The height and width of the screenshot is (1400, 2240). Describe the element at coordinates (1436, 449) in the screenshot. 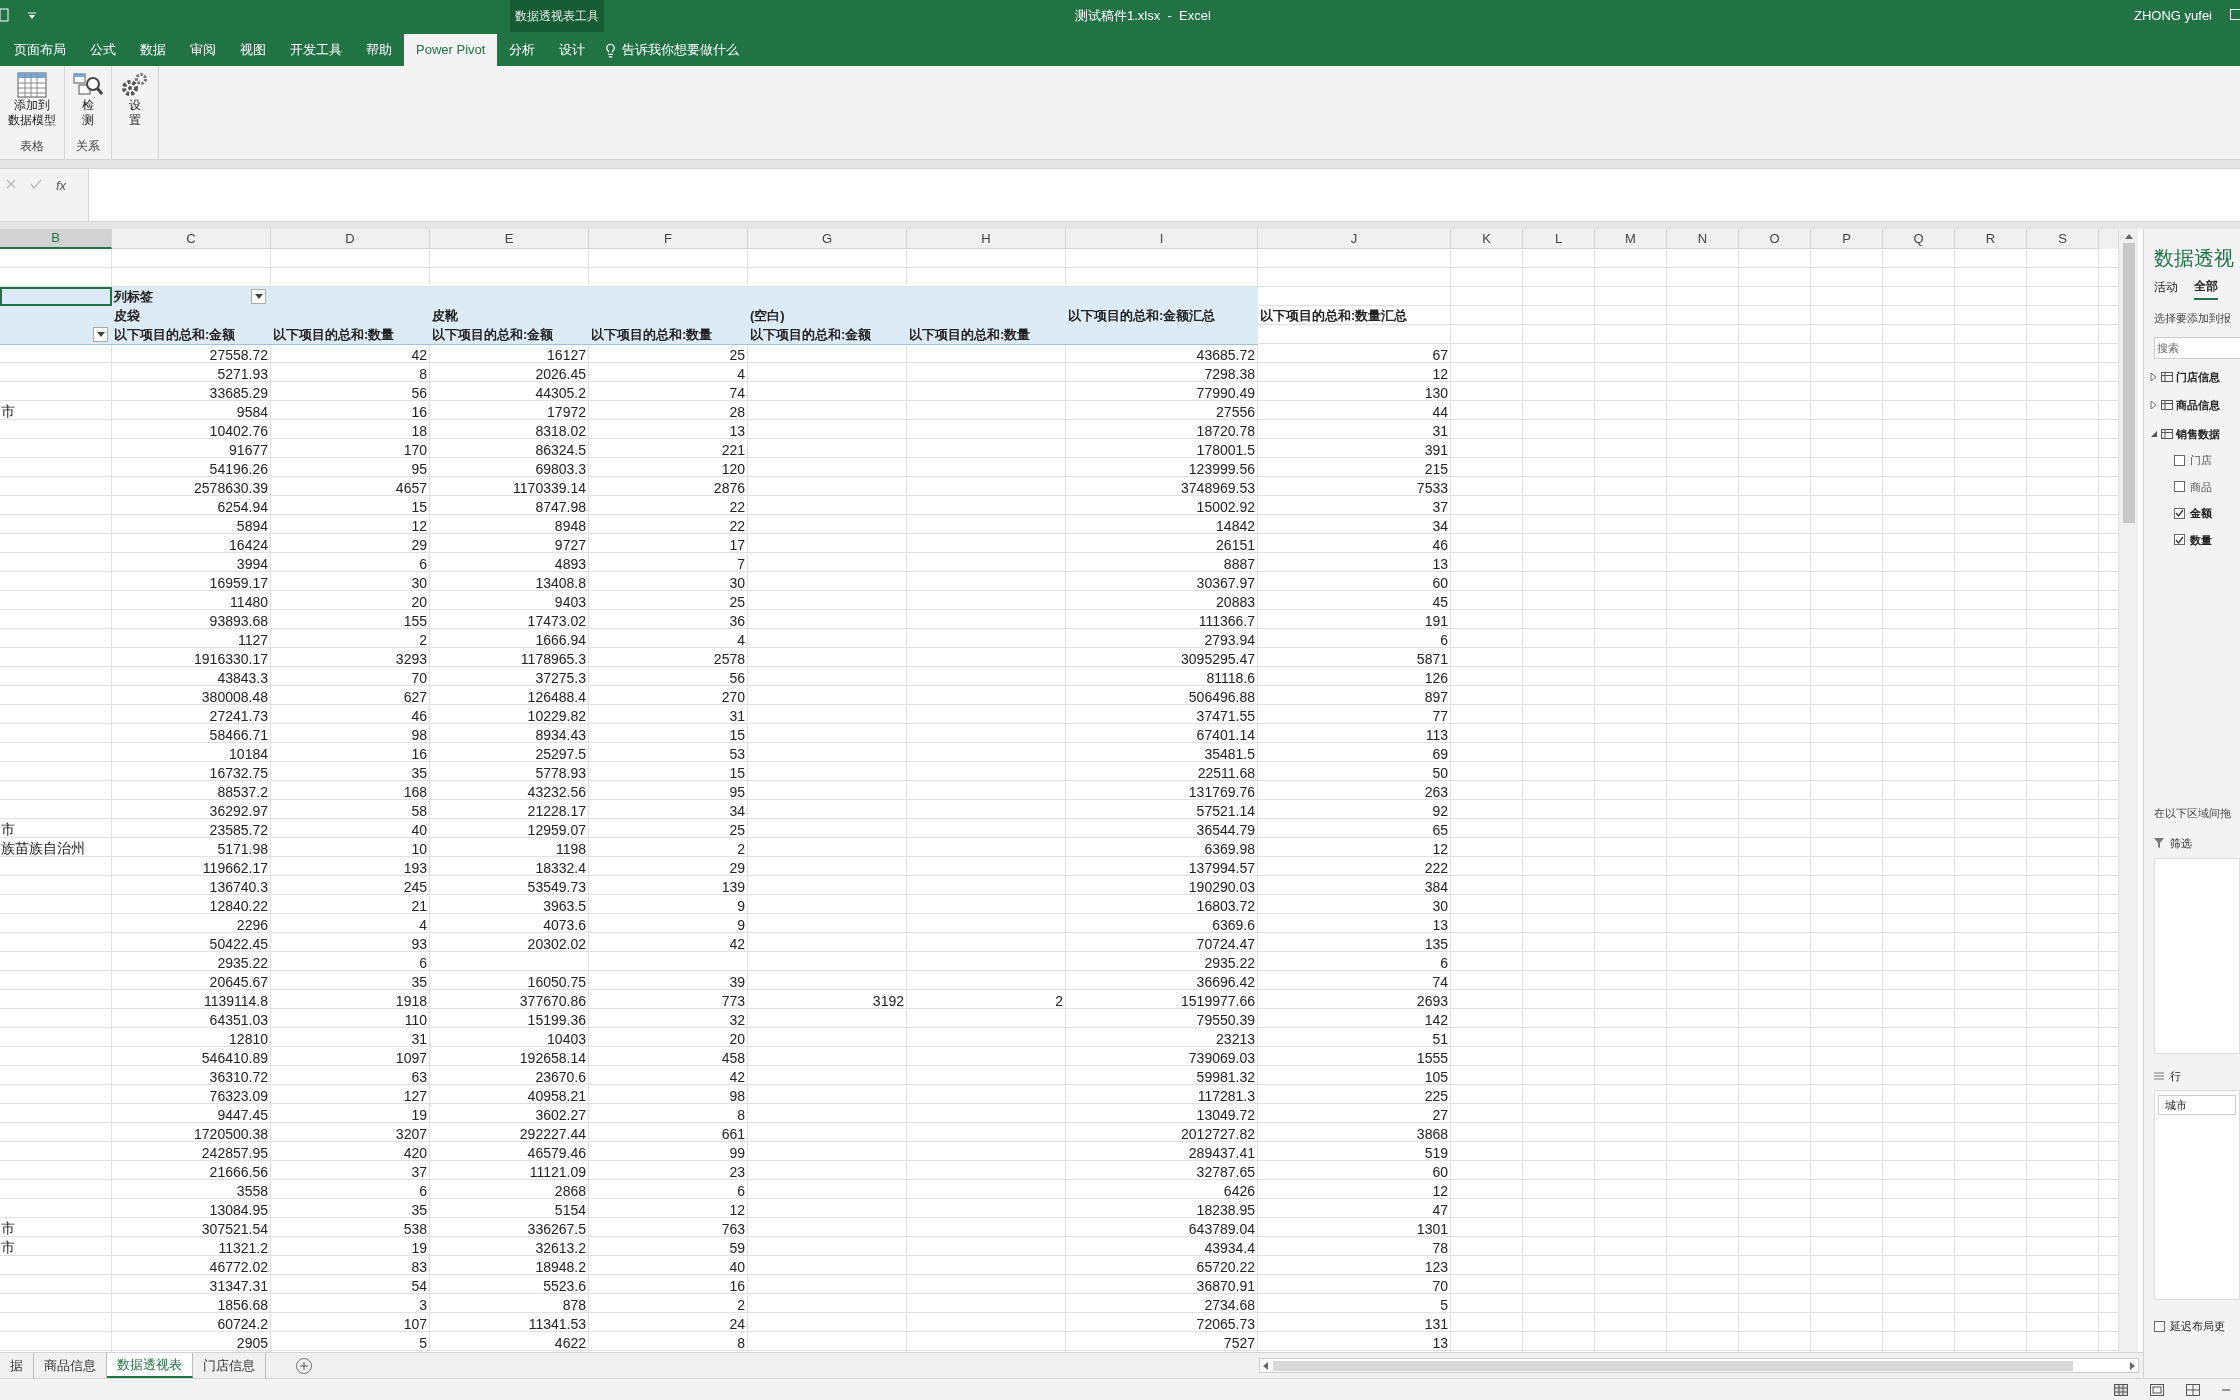

I see `table-cell-text: 391` at that location.